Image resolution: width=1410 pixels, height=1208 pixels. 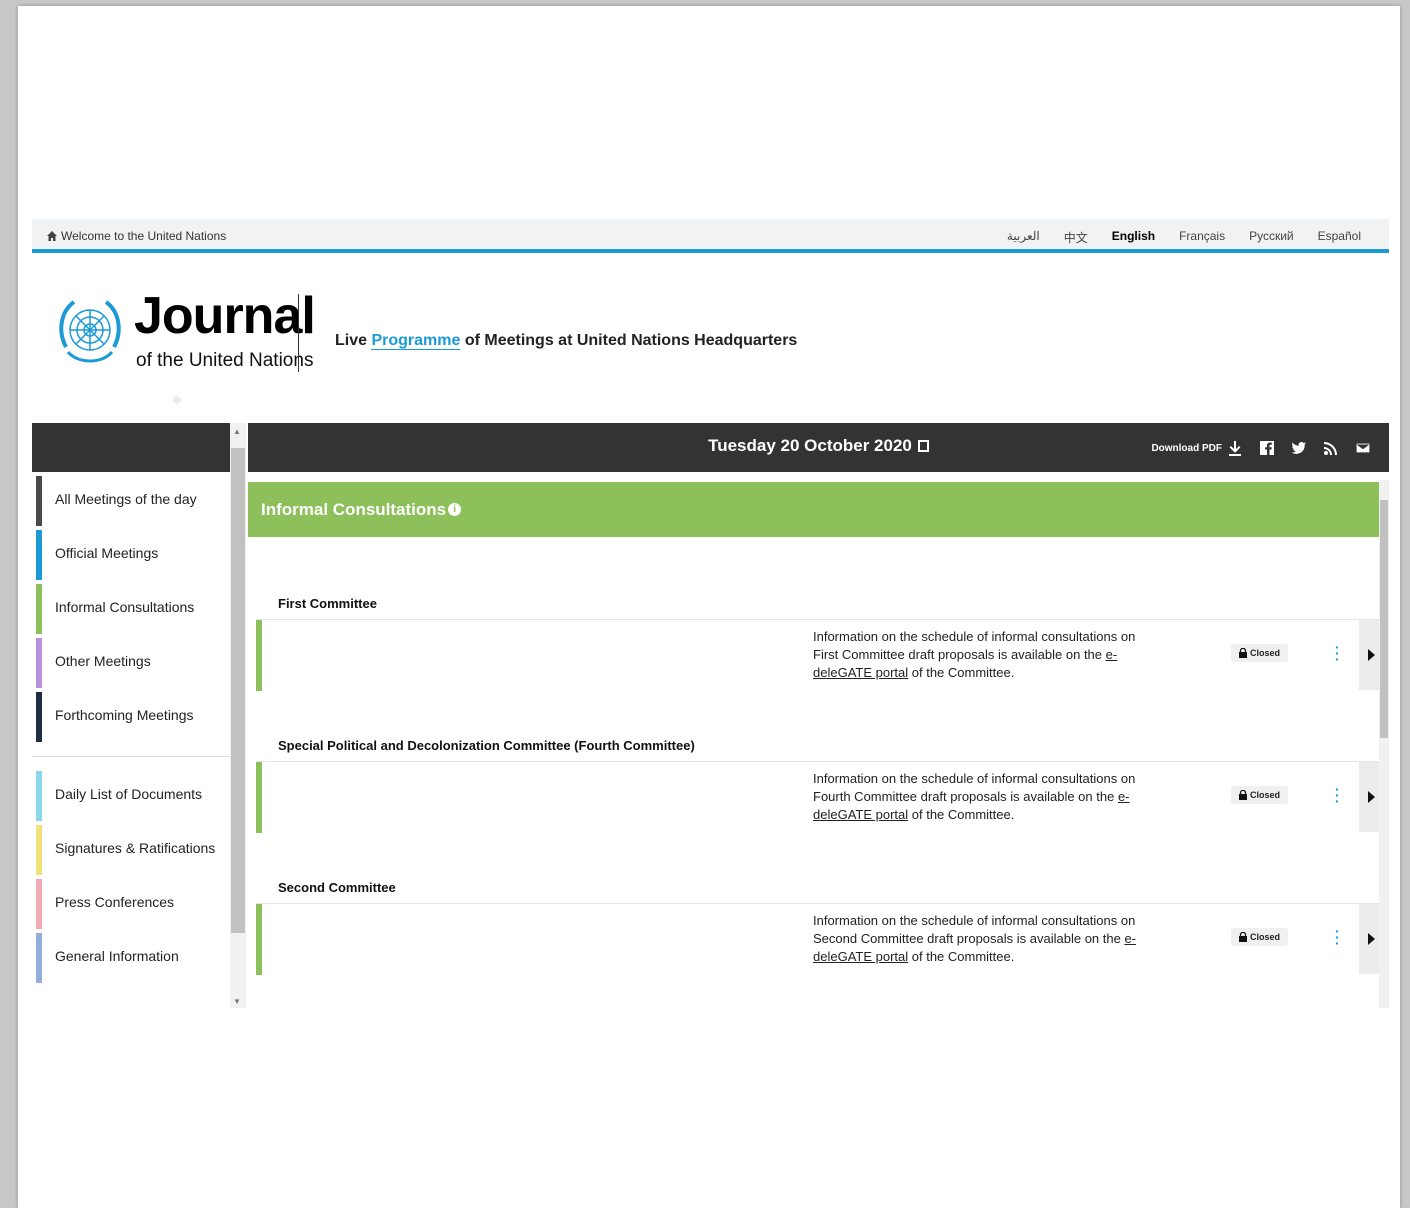 I want to click on sidebar-item-general-information: General Information, so click(x=131, y=956).